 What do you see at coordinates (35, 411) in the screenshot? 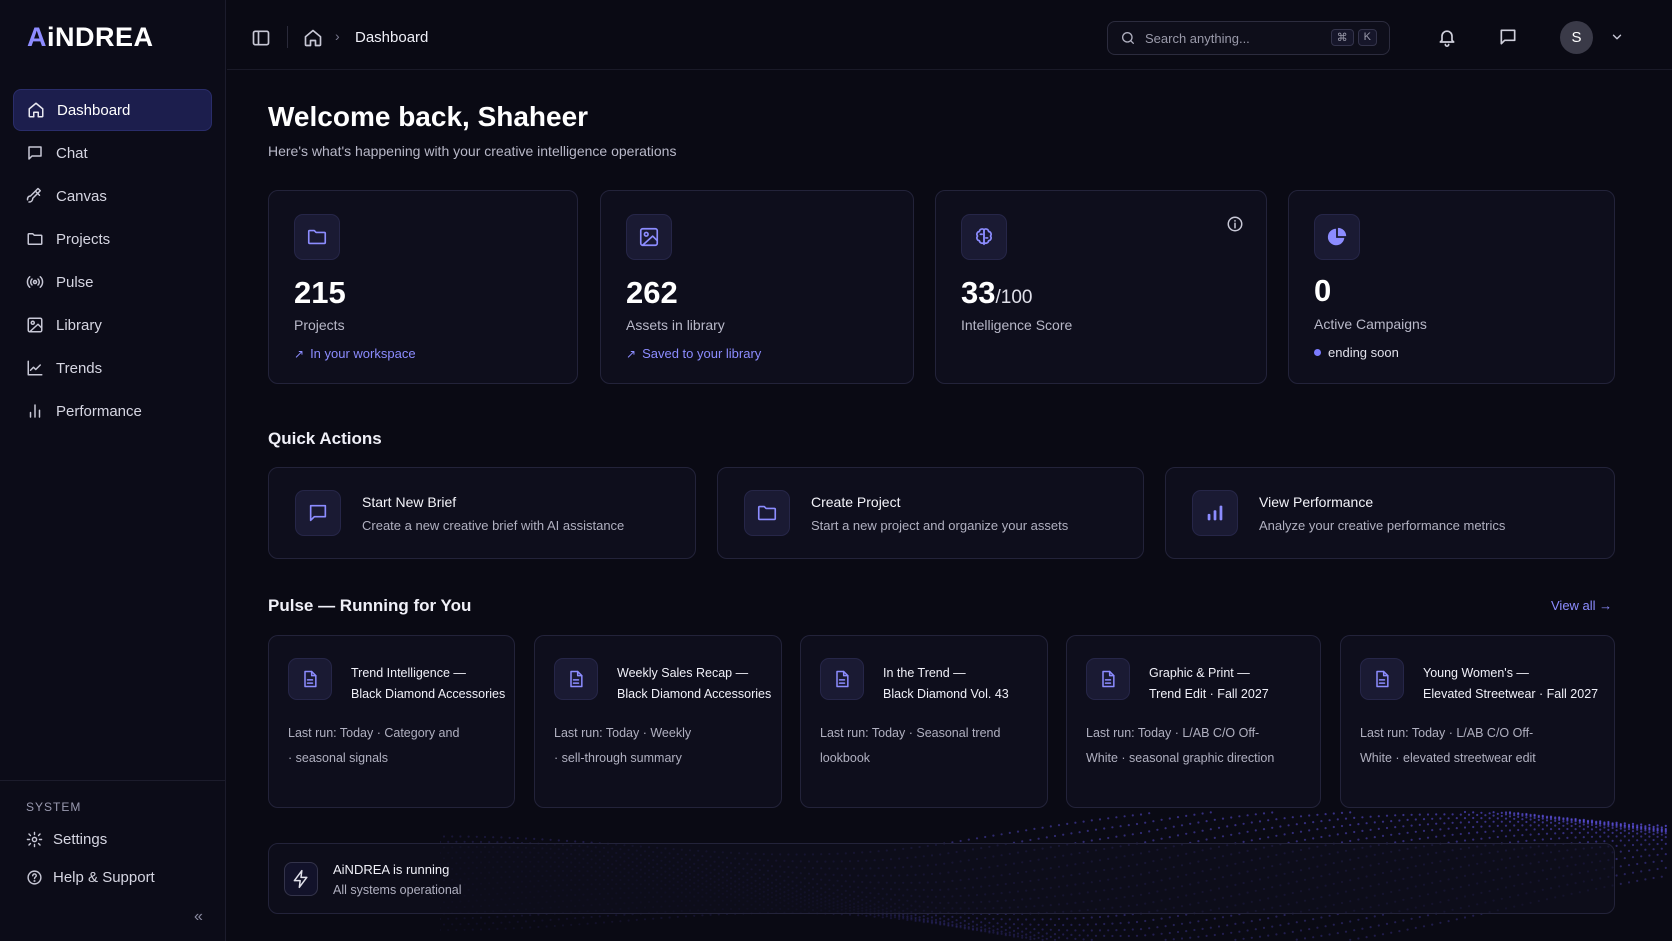
I see `bar-chart-icon` at bounding box center [35, 411].